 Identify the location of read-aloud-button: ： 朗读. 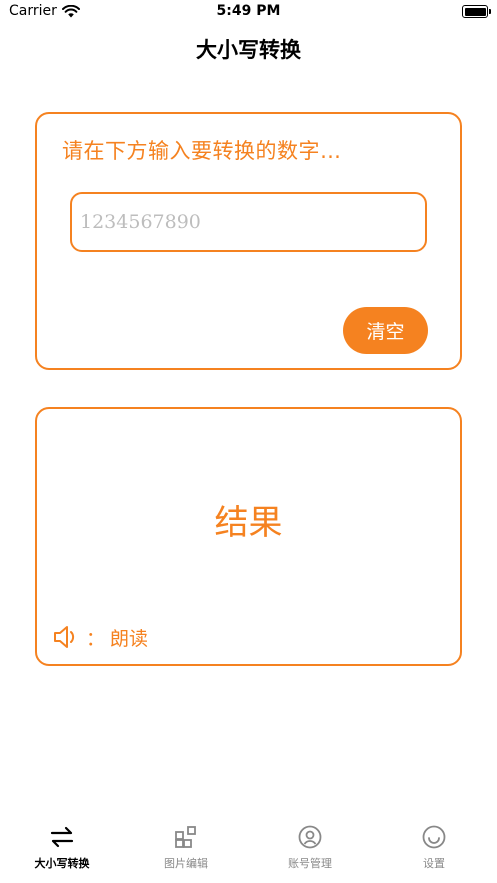
(99, 637).